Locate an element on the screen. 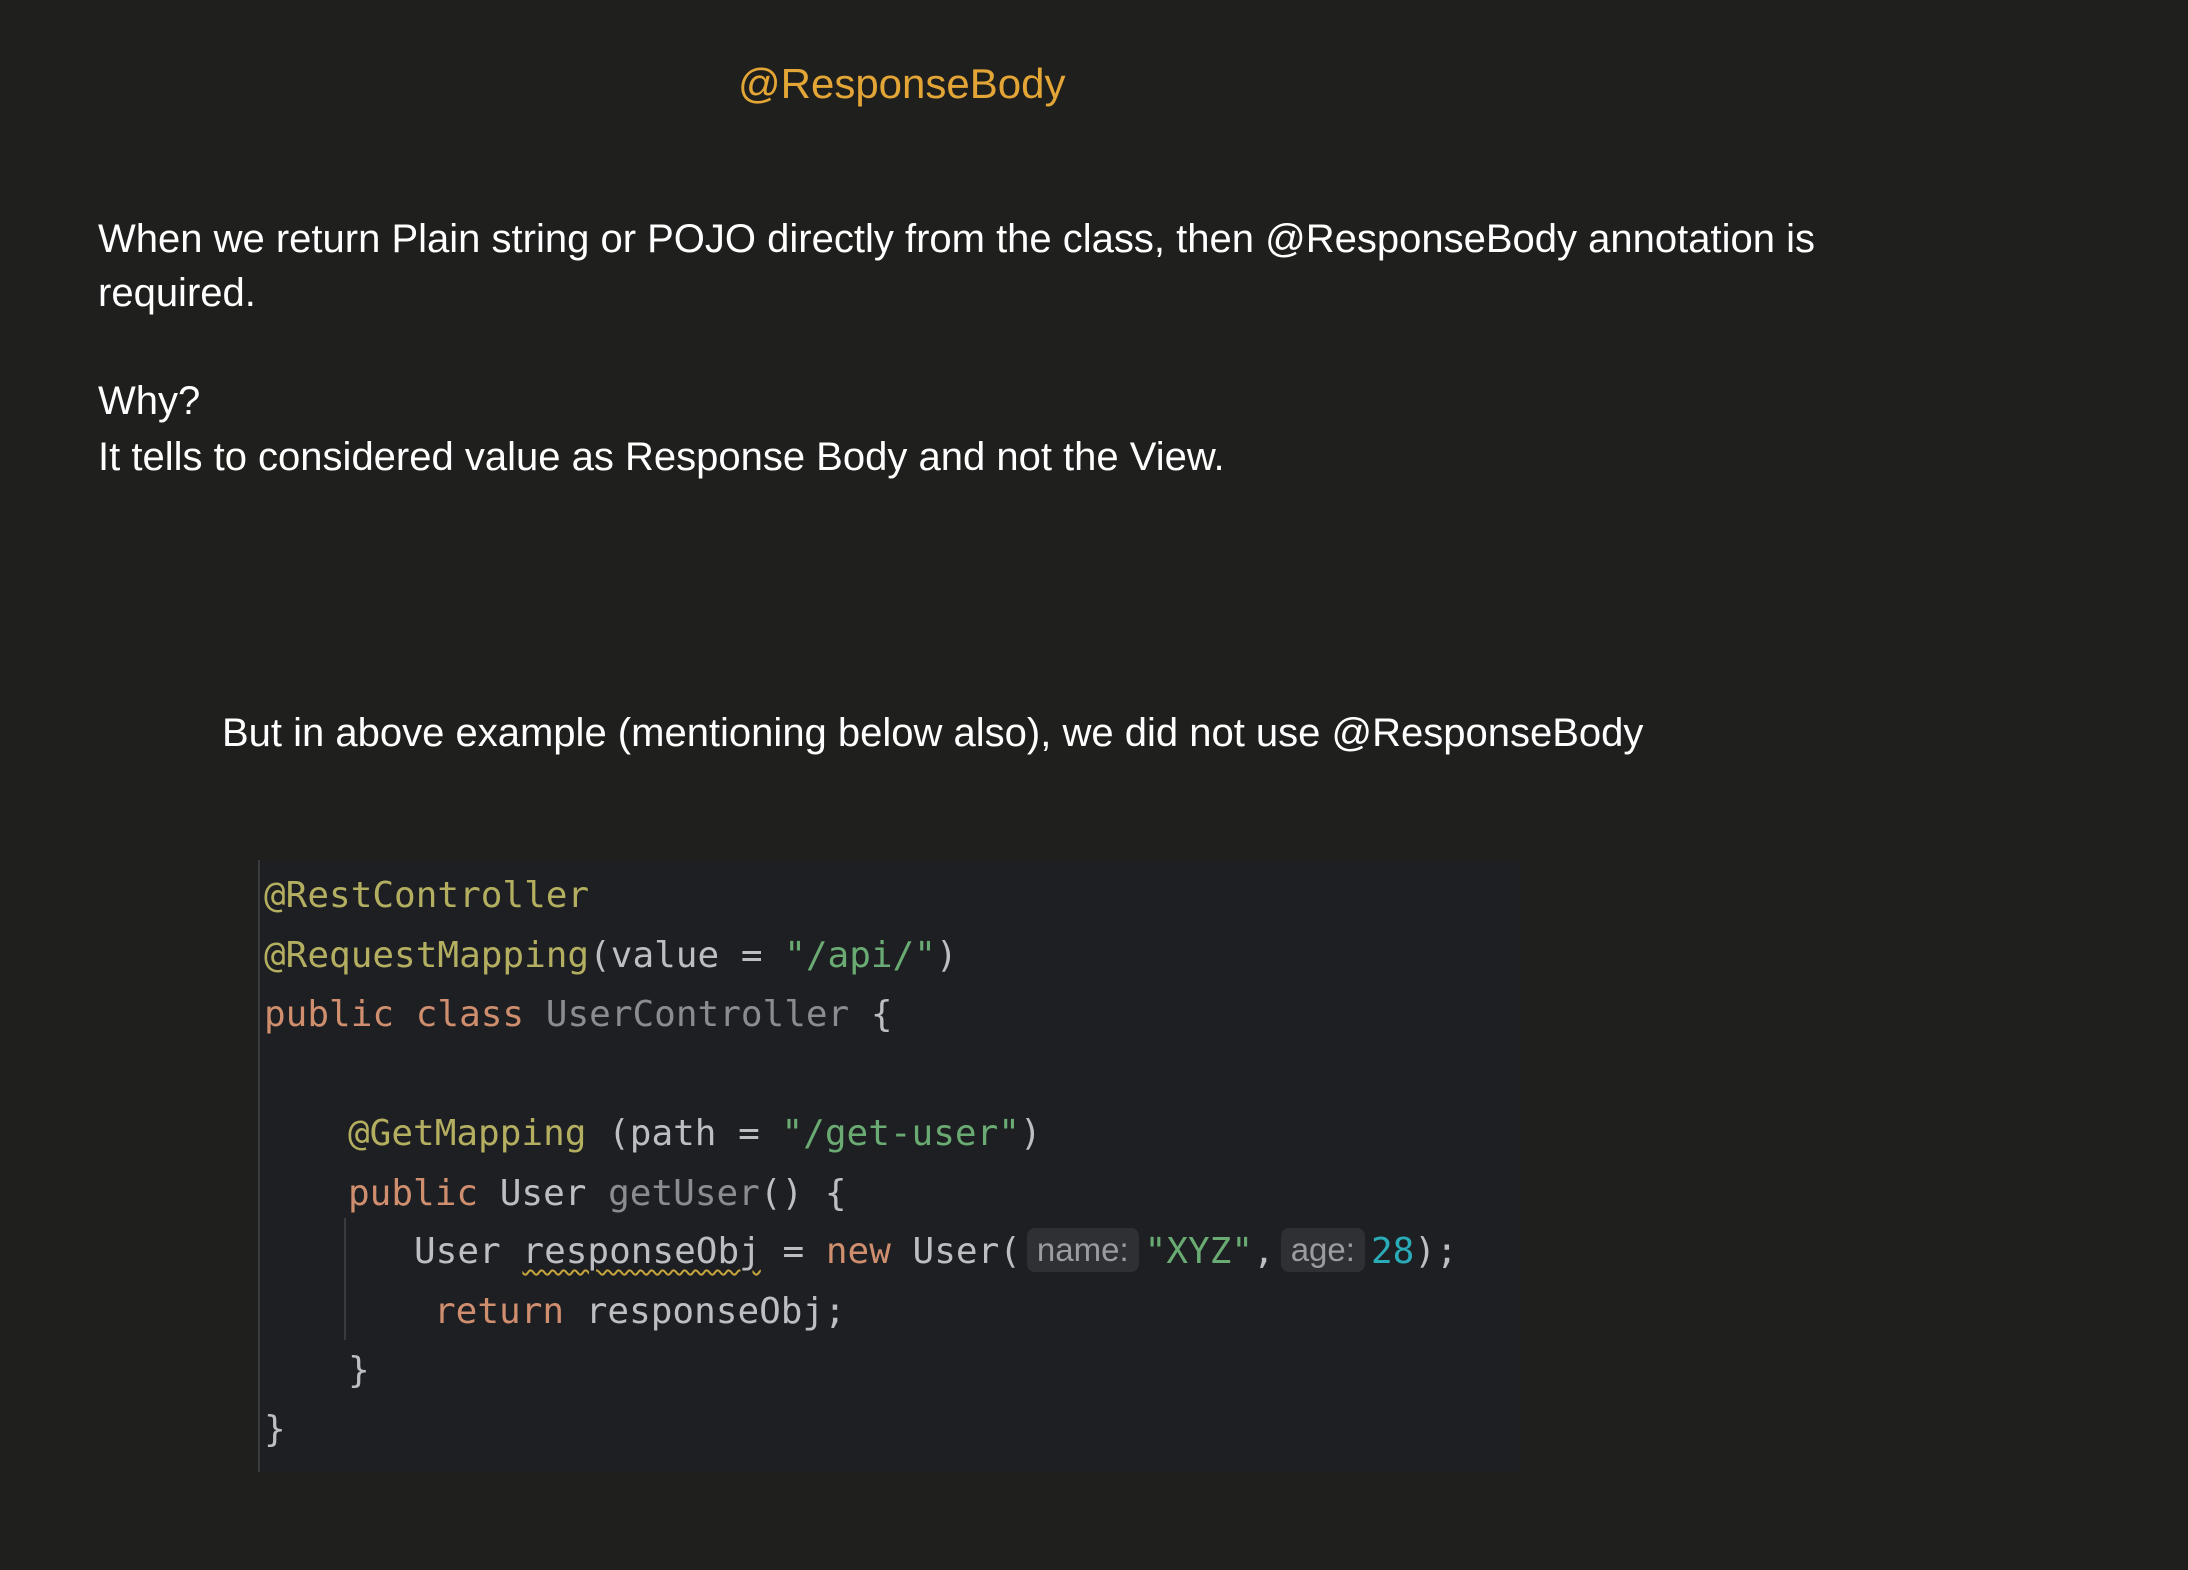  code-string: "XYZ" is located at coordinates (1199, 1251).